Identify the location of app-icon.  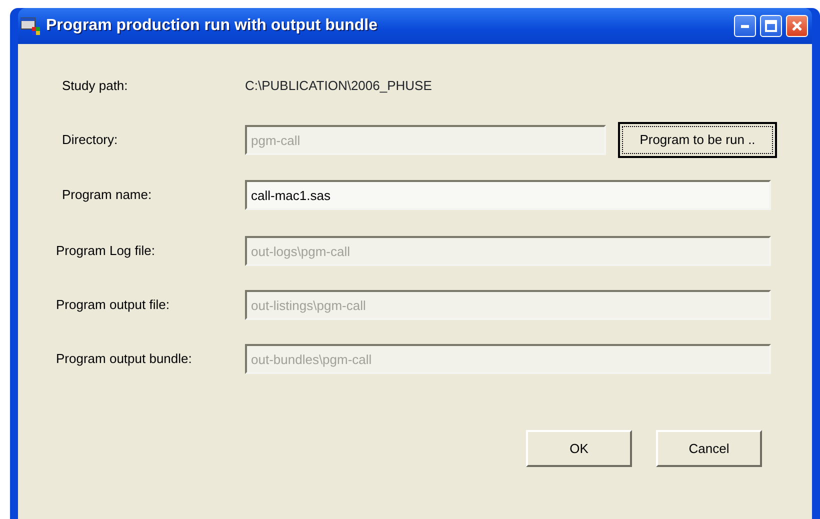
(30, 26).